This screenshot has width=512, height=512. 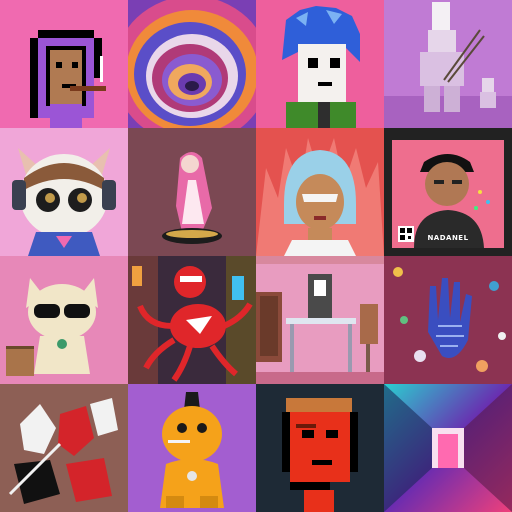 I want to click on swirl-image, so click(x=192, y=64).